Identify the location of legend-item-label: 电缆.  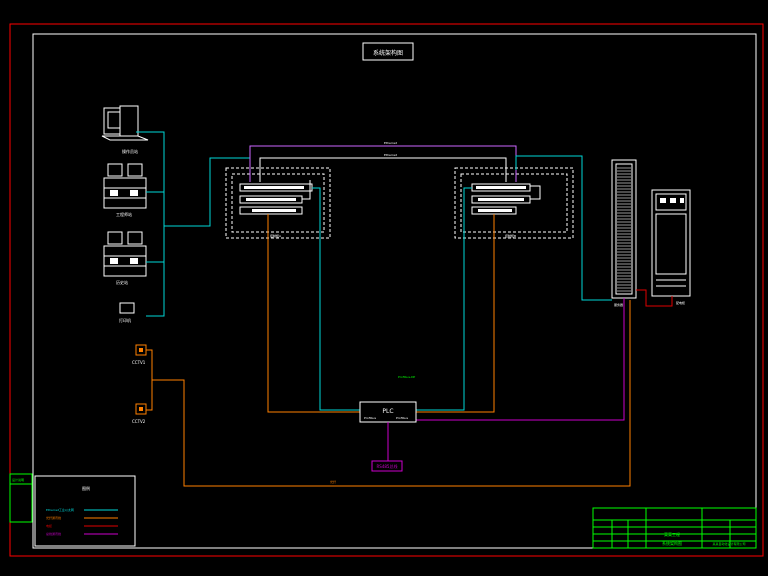
(49, 525).